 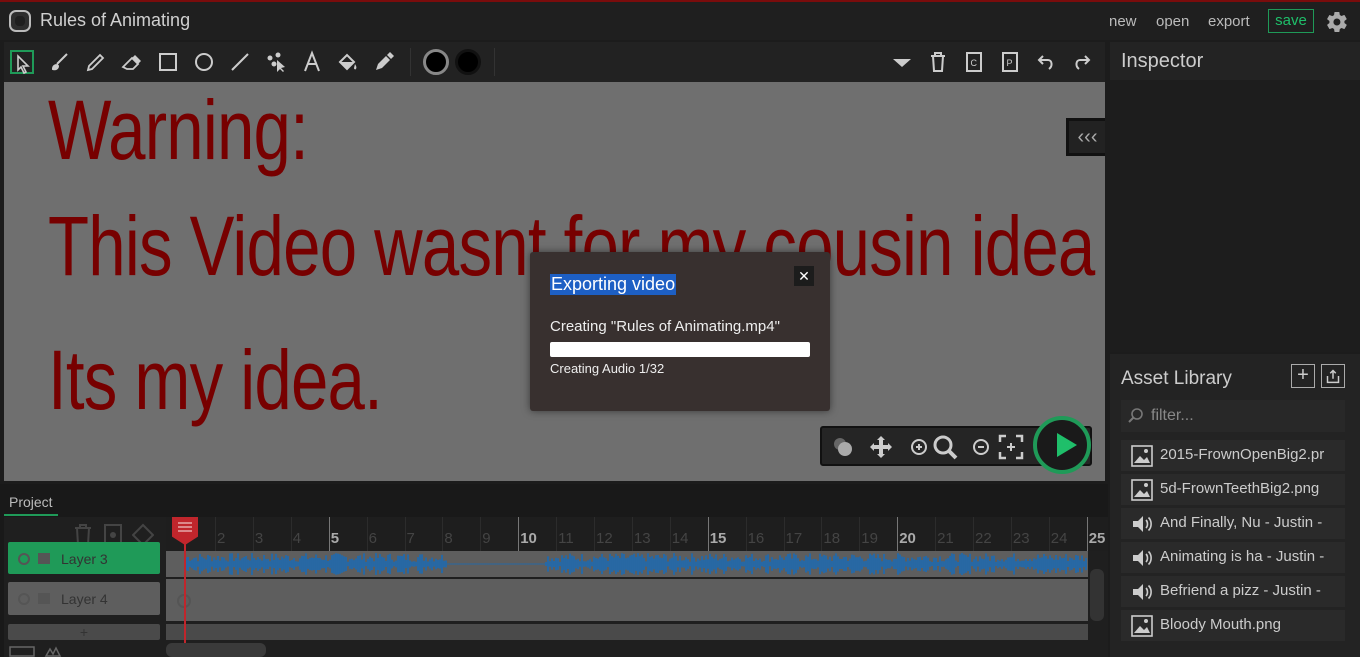 What do you see at coordinates (1333, 376) in the screenshot?
I see `upload-asset-button` at bounding box center [1333, 376].